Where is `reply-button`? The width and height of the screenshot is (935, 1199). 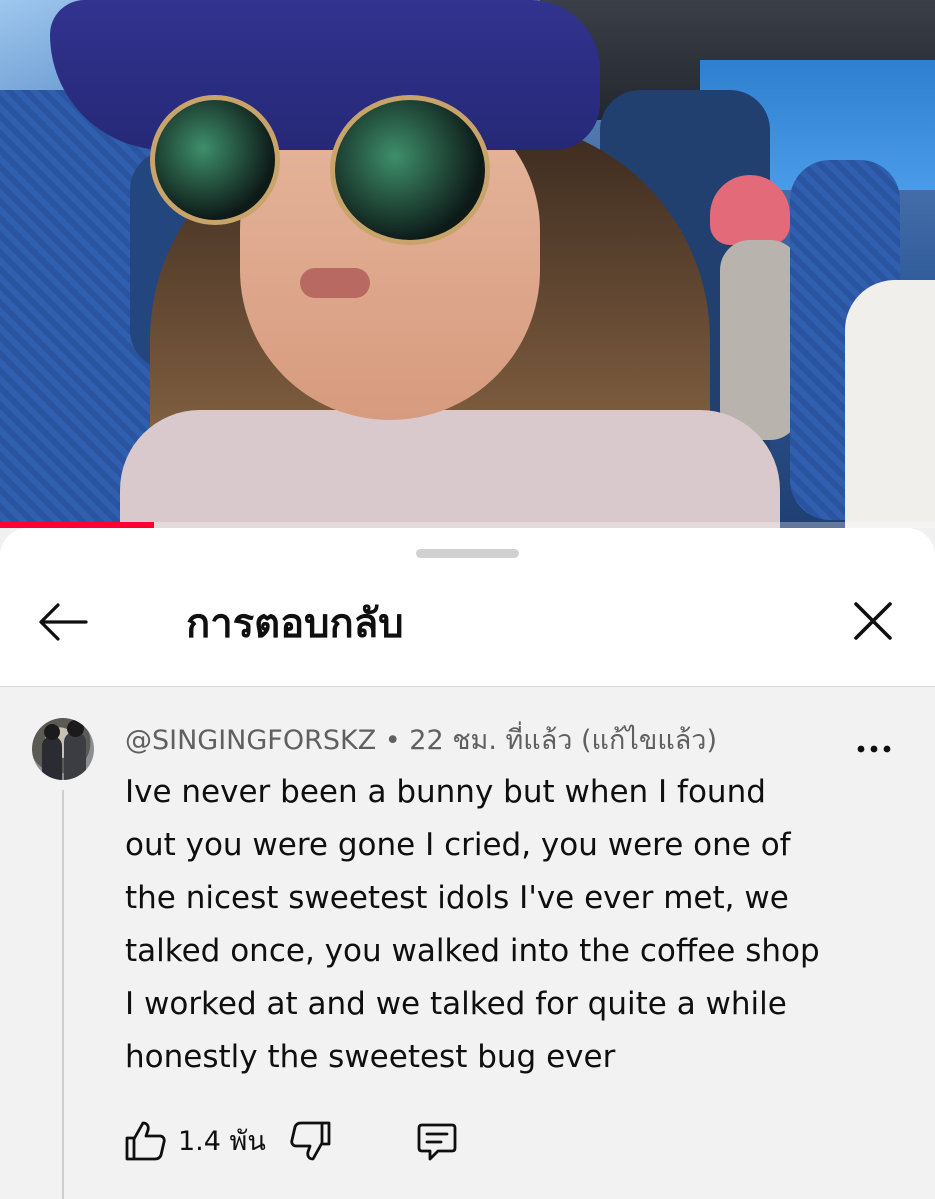 reply-button is located at coordinates (437, 1141).